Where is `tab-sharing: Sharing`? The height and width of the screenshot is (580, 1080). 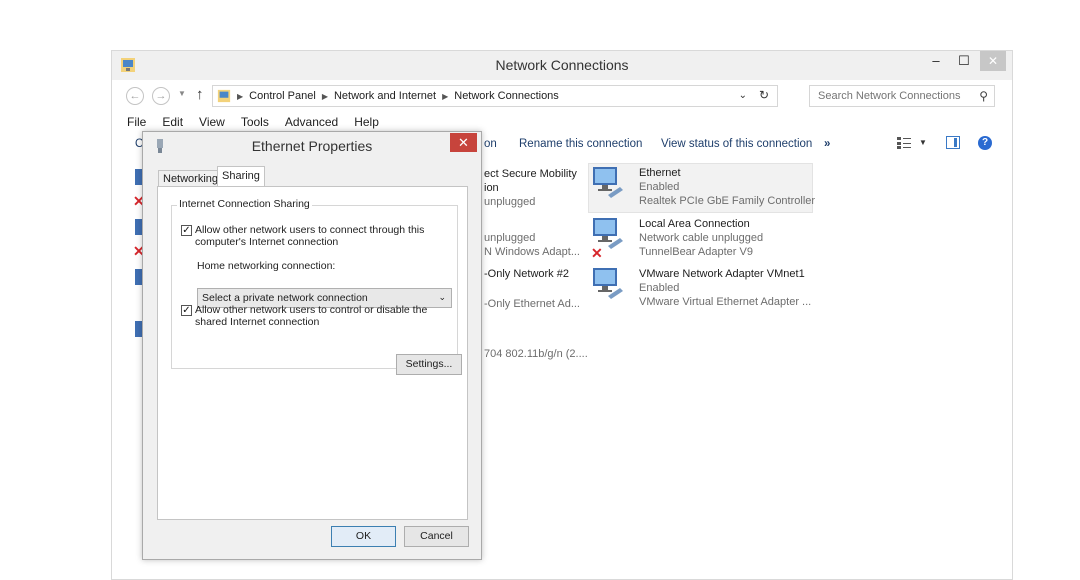
tab-sharing: Sharing is located at coordinates (241, 176).